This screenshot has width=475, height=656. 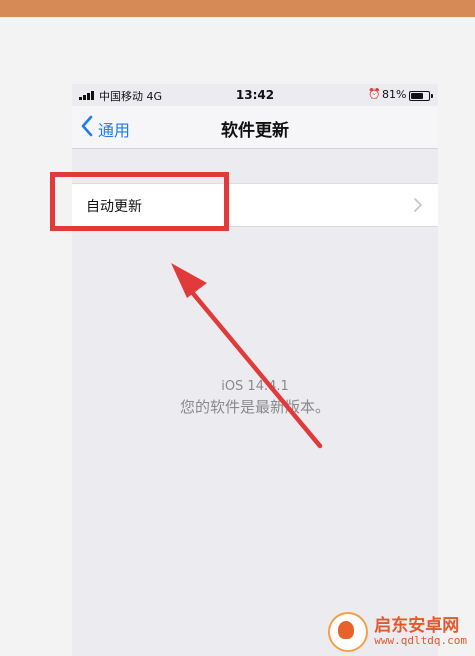 I want to click on top-banner, so click(x=237, y=8).